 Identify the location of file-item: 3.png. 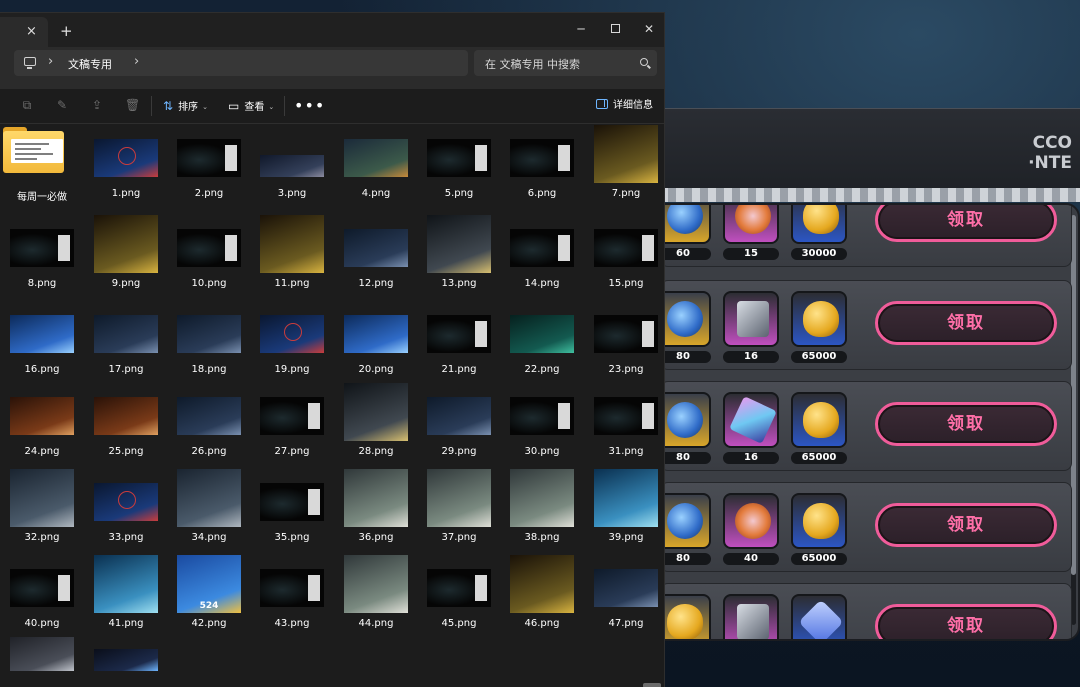
(292, 167).